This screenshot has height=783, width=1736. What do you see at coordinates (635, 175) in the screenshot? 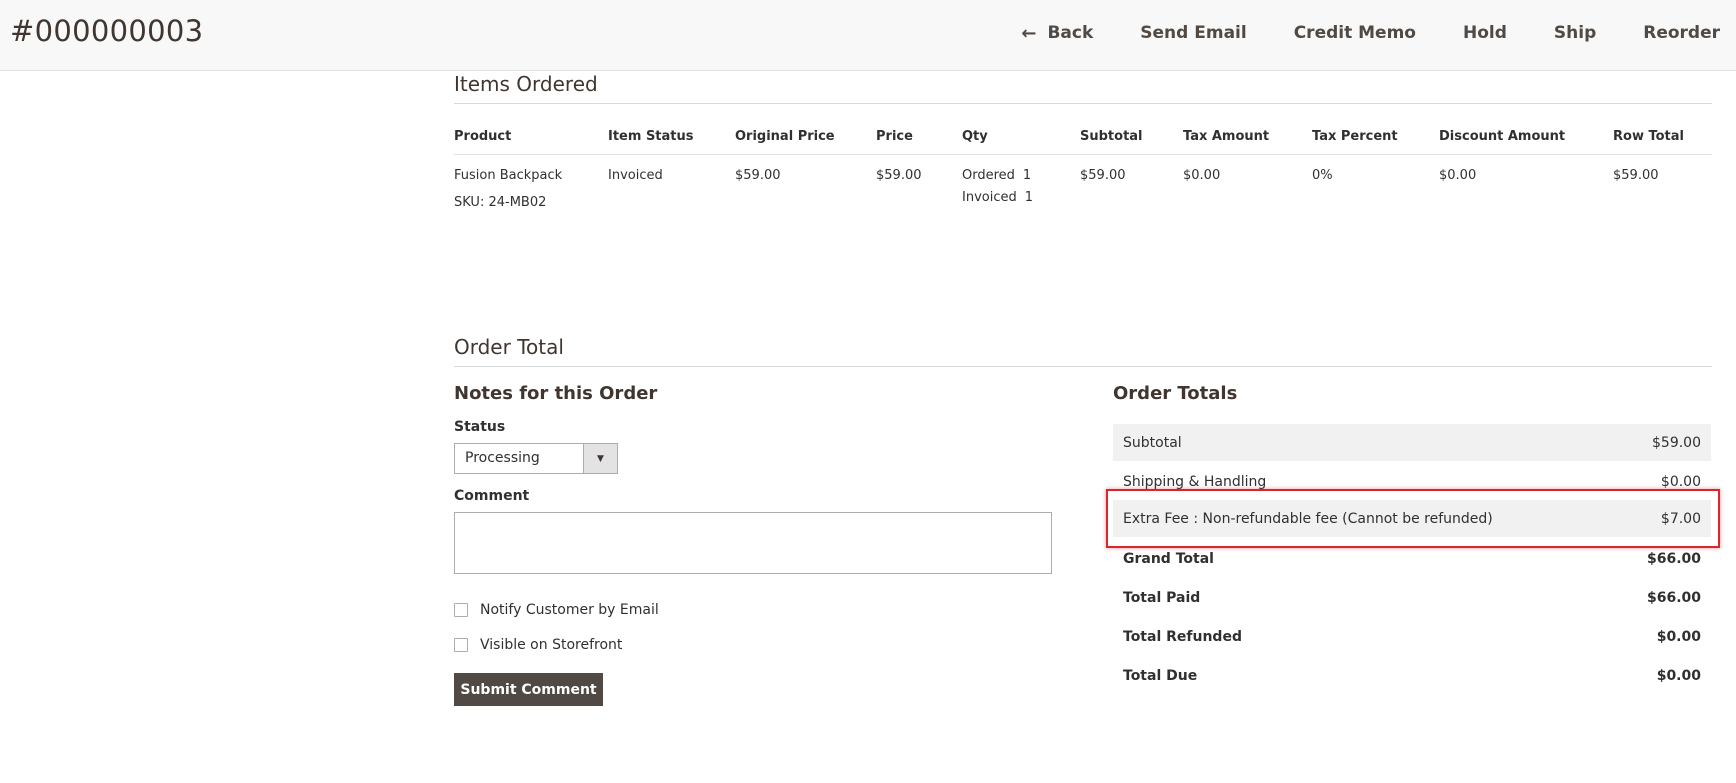
I see `item-status-cell: Invoiced` at bounding box center [635, 175].